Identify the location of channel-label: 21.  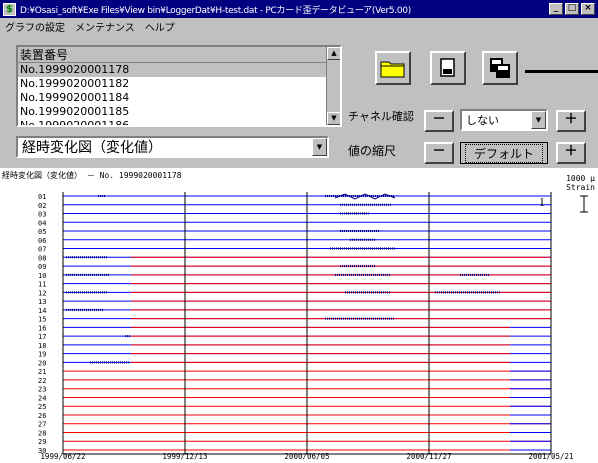
(42, 372).